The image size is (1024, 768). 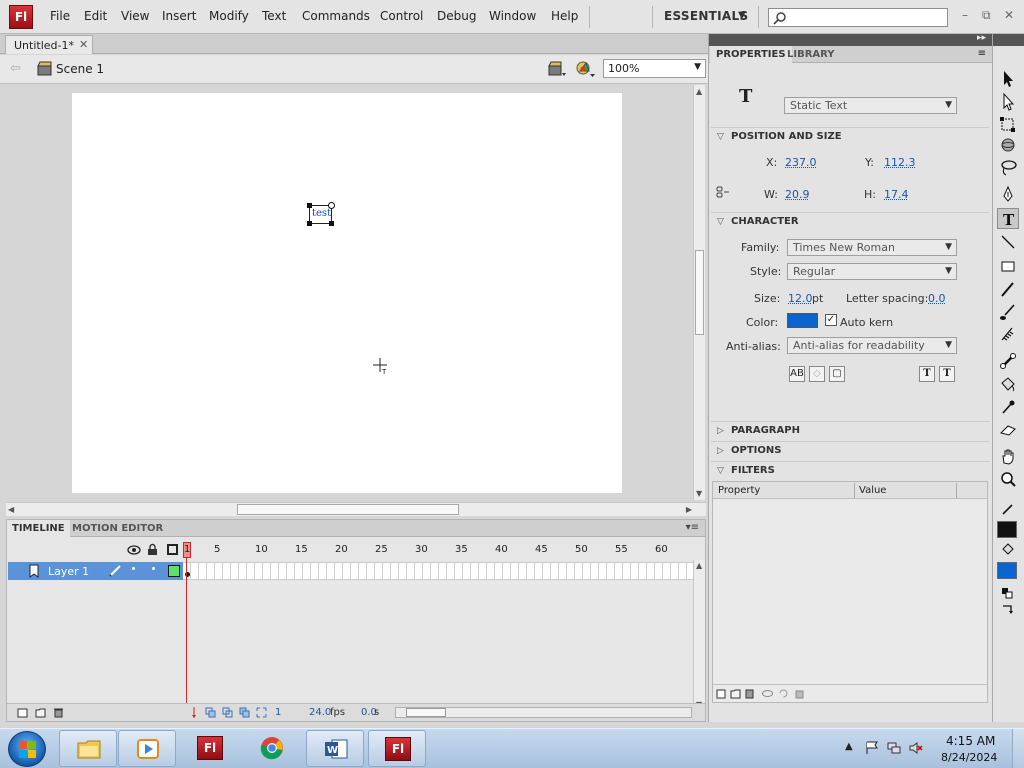 I want to click on chevron-down-icon: ▼, so click(x=742, y=15).